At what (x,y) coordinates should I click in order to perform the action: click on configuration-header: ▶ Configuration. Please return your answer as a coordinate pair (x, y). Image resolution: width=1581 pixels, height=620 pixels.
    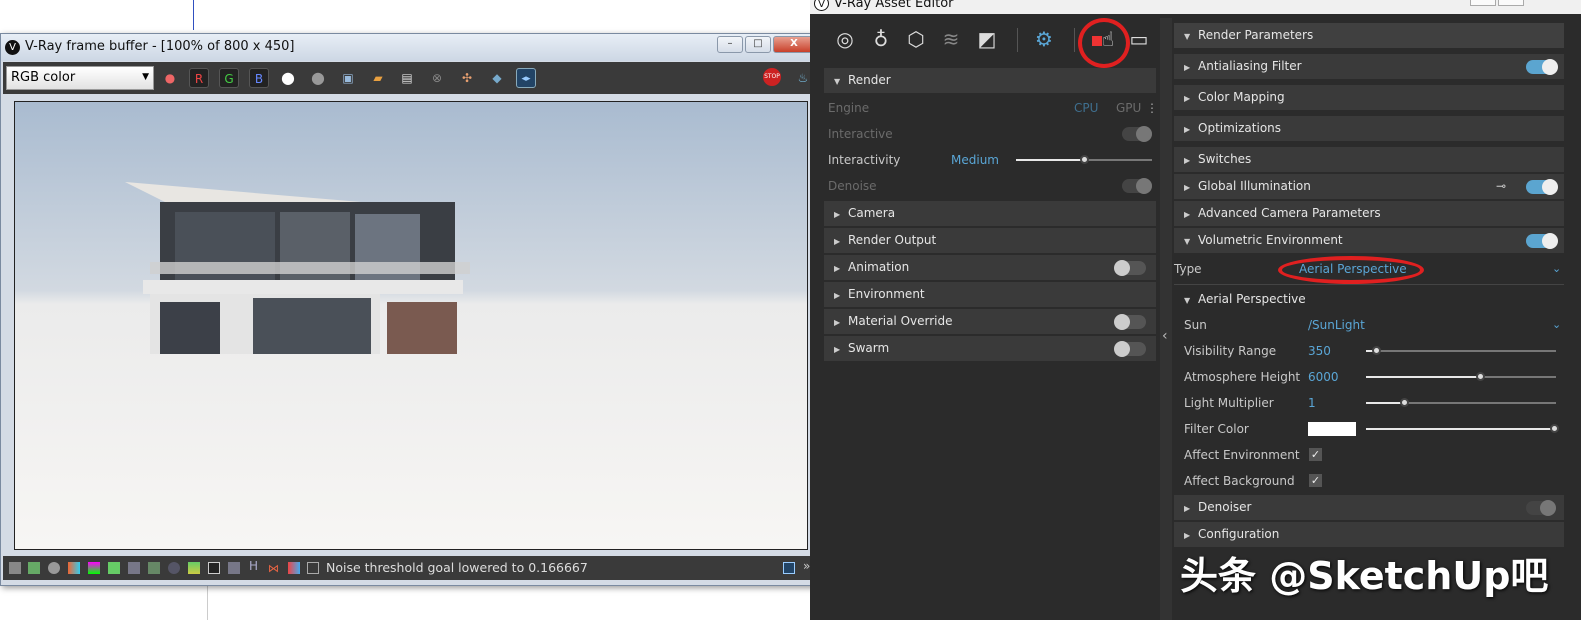
    Looking at the image, I should click on (1369, 534).